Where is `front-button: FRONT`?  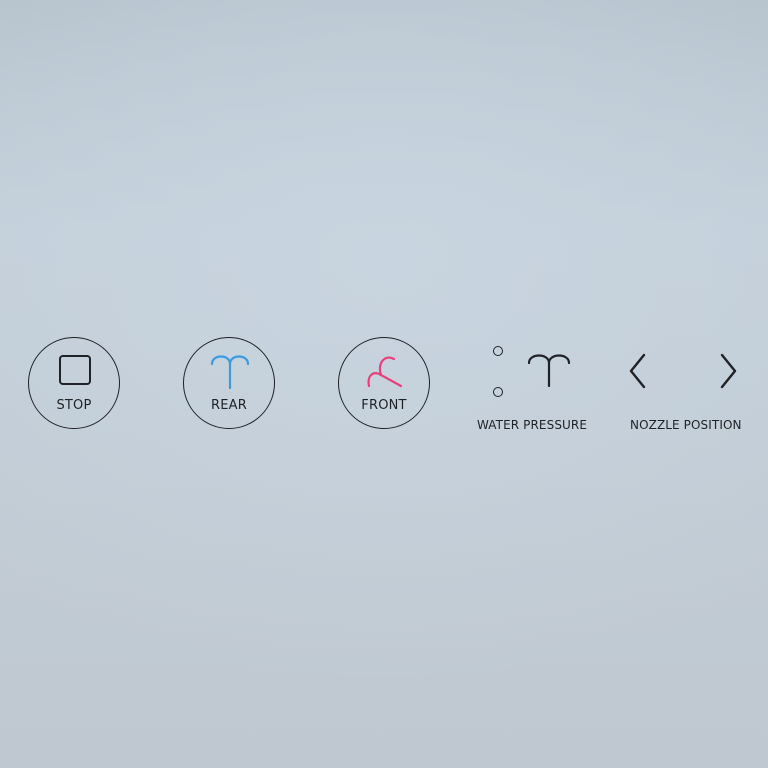
front-button: FRONT is located at coordinates (384, 383).